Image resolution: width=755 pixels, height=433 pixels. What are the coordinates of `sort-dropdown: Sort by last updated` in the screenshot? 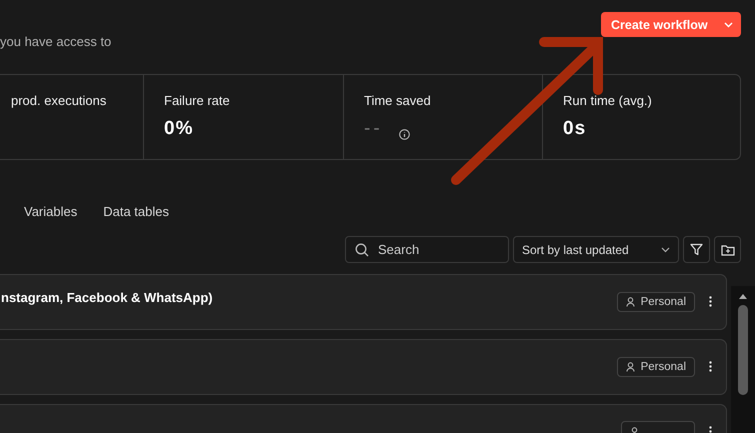 It's located at (596, 249).